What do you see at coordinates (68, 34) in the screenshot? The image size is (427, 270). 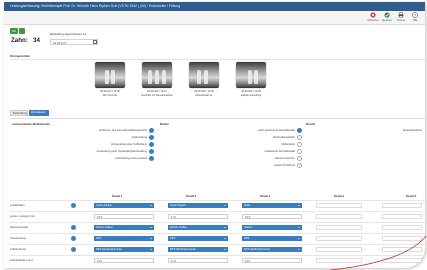 I see `completion-date-label: Behandlung abgeschlossen am:` at bounding box center [68, 34].